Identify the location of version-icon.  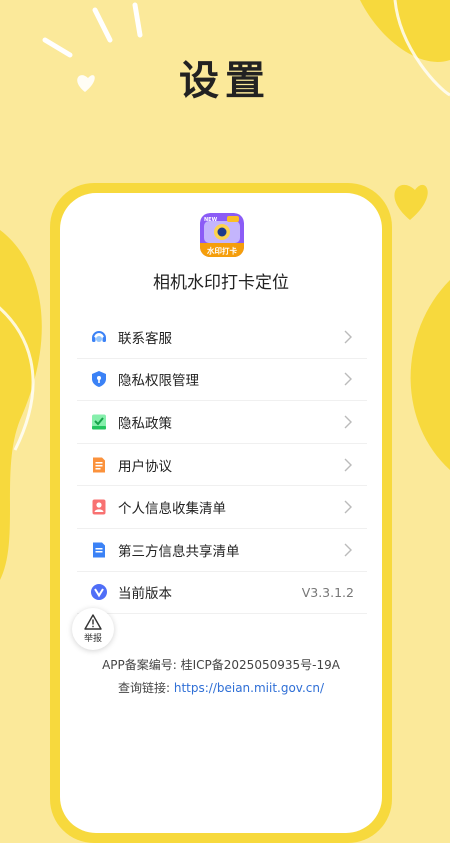
(99, 592).